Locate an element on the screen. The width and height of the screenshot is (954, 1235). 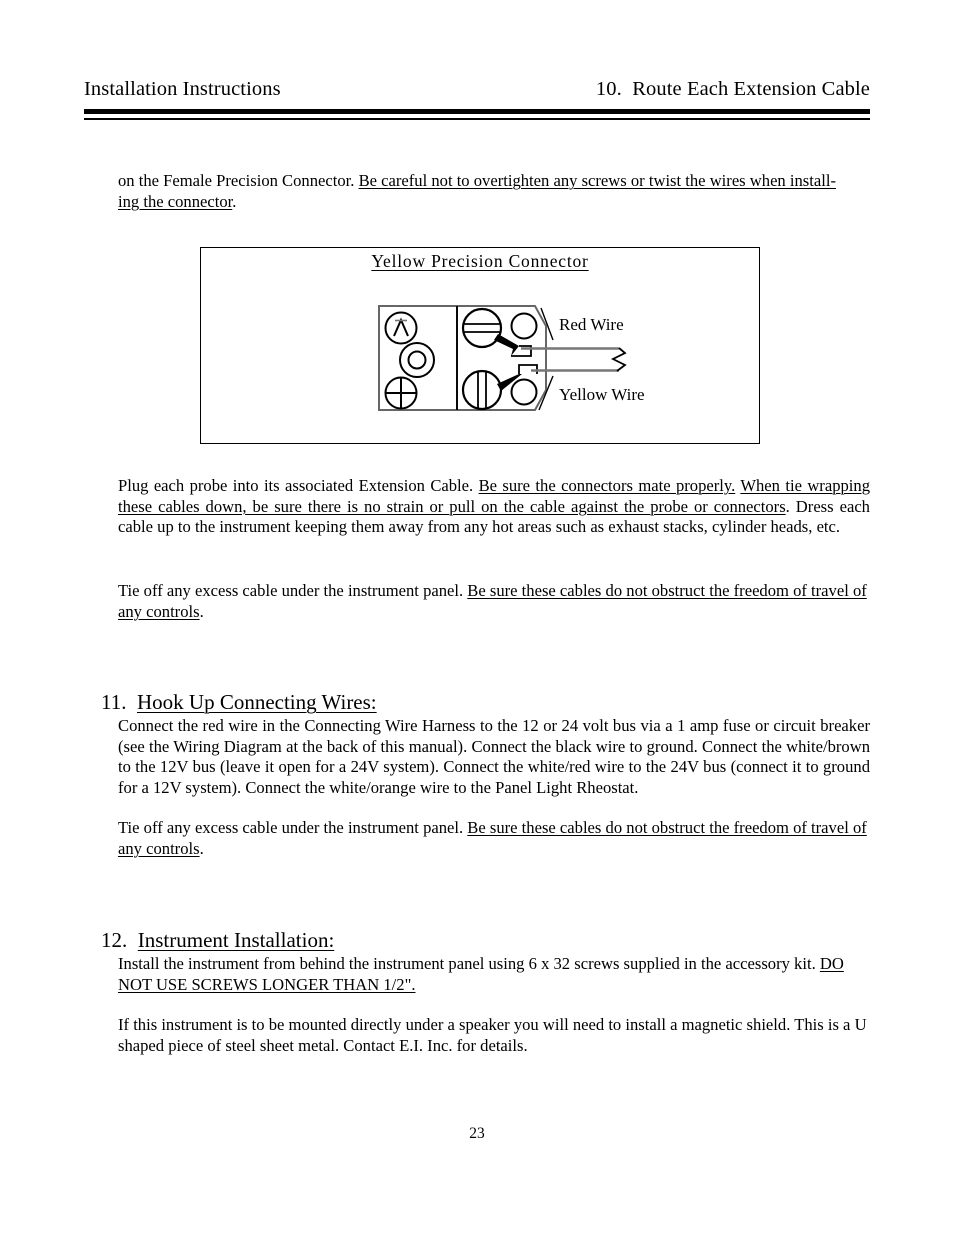
section-11-title: Hook Up Connecting Wires: is located at coordinates (256, 702).